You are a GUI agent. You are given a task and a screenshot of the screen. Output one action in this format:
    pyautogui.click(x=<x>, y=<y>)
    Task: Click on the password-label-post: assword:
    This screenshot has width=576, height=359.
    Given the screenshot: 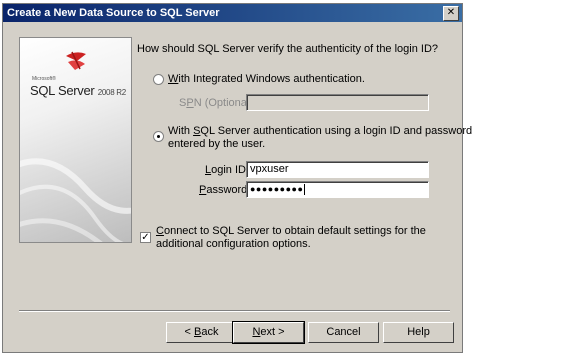 What is the action you would take?
    pyautogui.click(x=228, y=190)
    